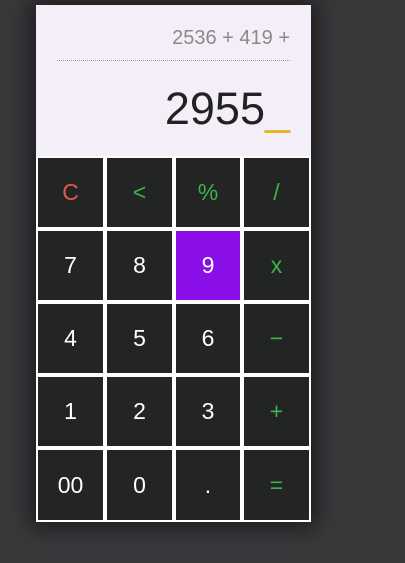 This screenshot has width=405, height=563. I want to click on input-cursor: _, so click(277, 108).